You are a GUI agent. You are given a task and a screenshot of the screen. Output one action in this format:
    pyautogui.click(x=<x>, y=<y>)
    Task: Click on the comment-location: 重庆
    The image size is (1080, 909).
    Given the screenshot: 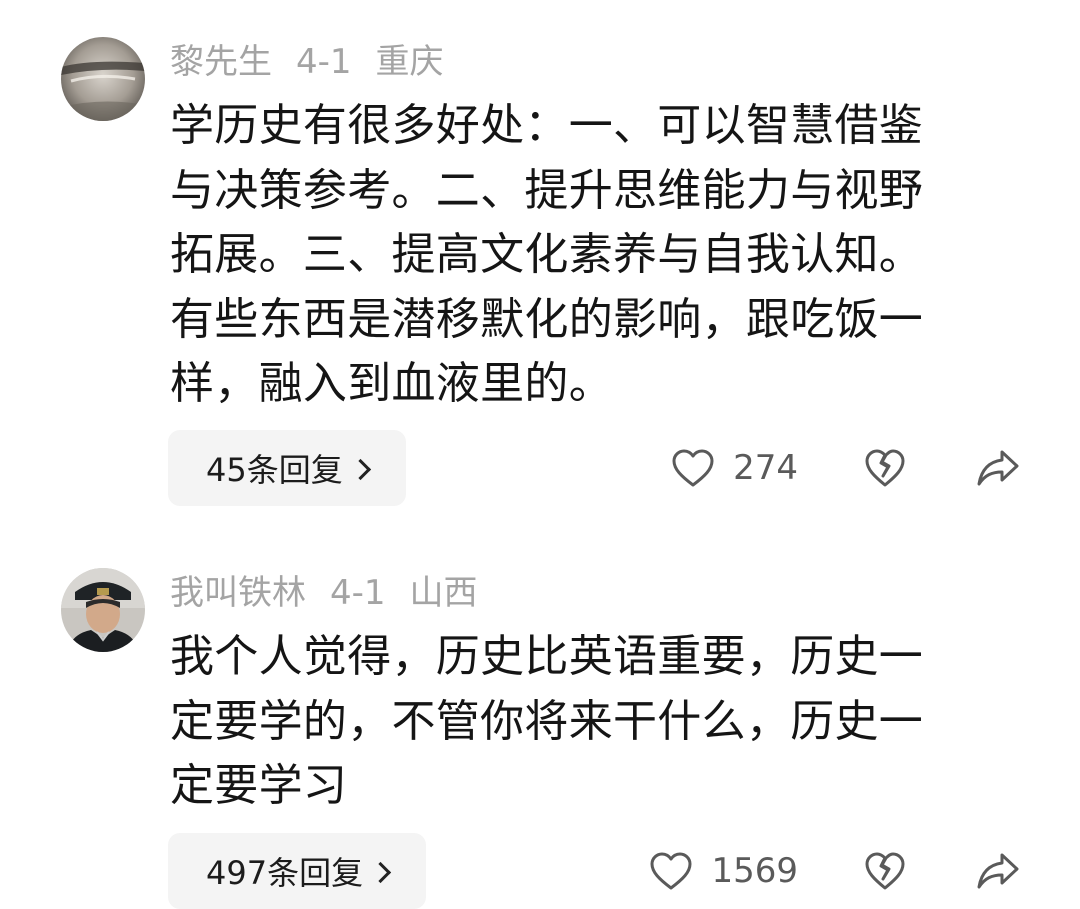 What is the action you would take?
    pyautogui.click(x=409, y=62)
    